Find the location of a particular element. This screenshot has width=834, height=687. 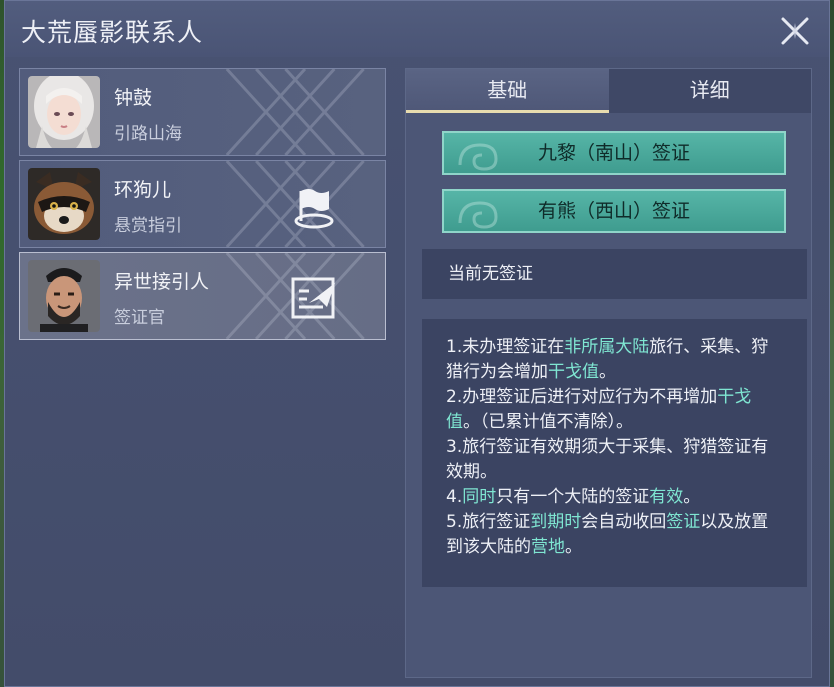

bearded-official-avatar is located at coordinates (64, 296).